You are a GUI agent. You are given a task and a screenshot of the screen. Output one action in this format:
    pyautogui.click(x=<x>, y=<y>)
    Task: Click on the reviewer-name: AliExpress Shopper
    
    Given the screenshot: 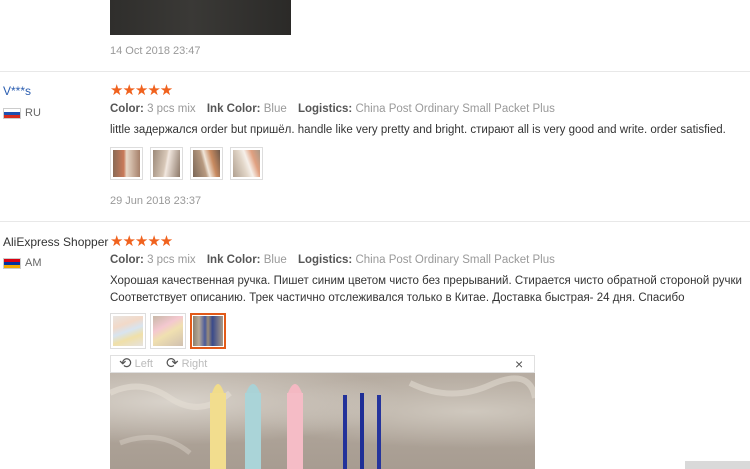 What is the action you would take?
    pyautogui.click(x=56, y=242)
    